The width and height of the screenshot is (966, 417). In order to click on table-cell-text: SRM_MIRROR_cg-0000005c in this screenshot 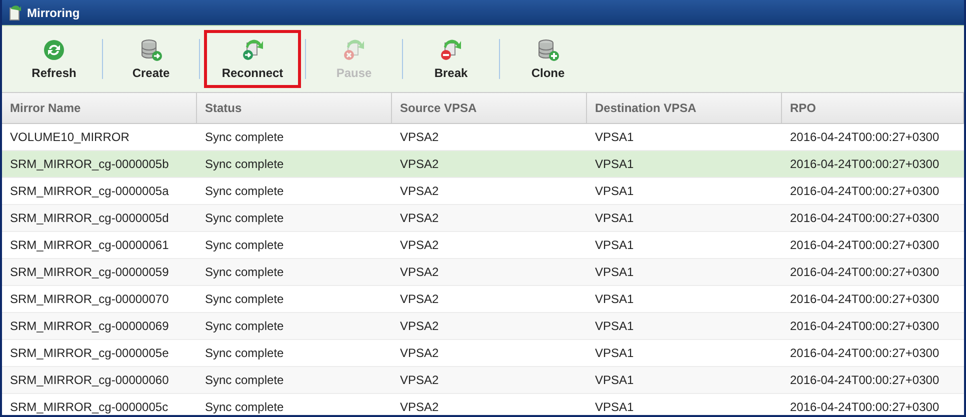, I will do `click(89, 407)`.